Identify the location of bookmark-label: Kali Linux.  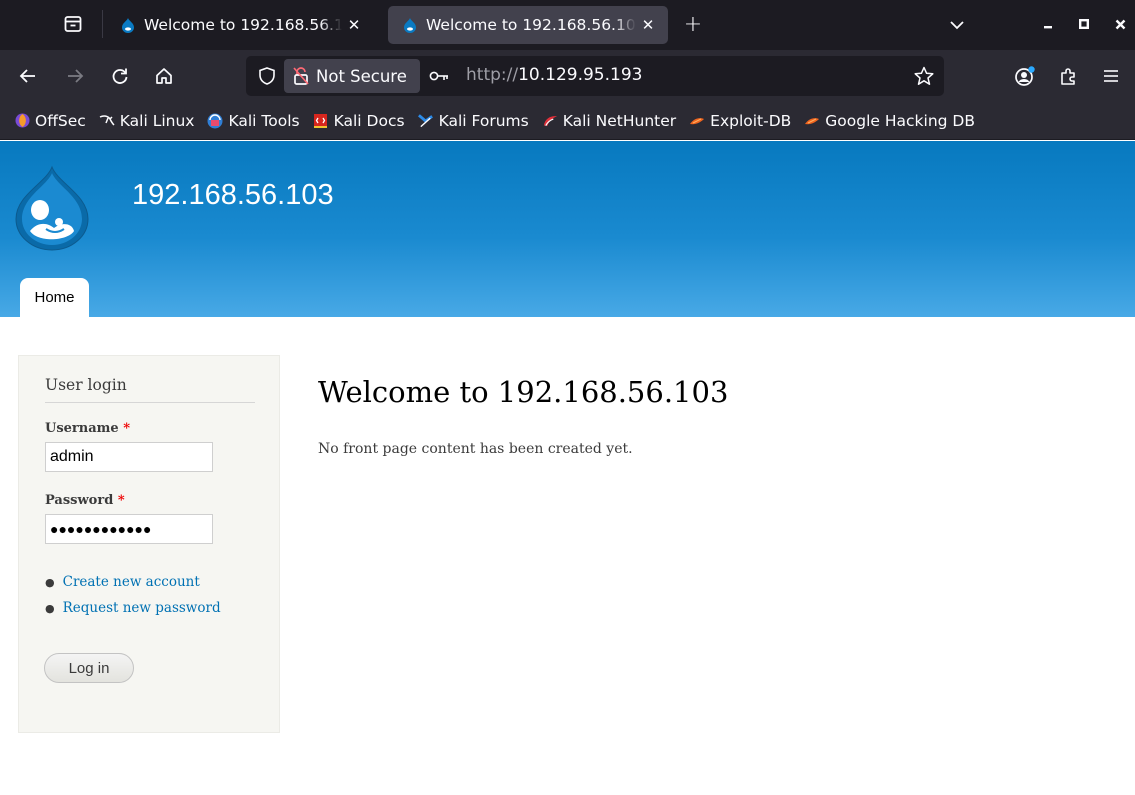
(157, 120).